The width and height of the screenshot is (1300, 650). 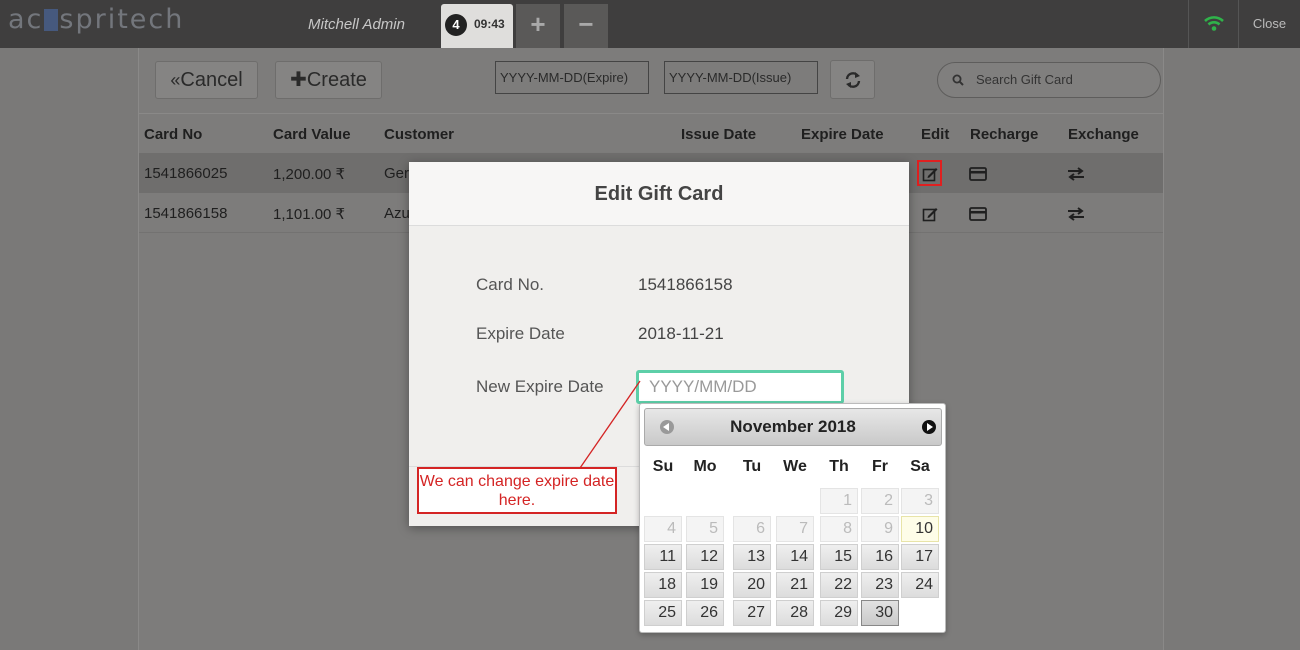 What do you see at coordinates (752, 613) in the screenshot?
I see `calendar-day: 27` at bounding box center [752, 613].